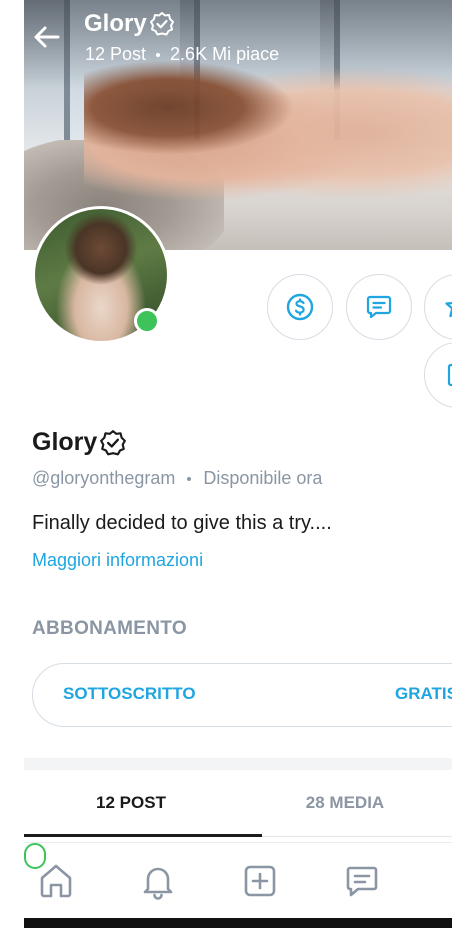  What do you see at coordinates (225, 54) in the screenshot?
I see `header-likes-count: 2.6K Mi piace` at bounding box center [225, 54].